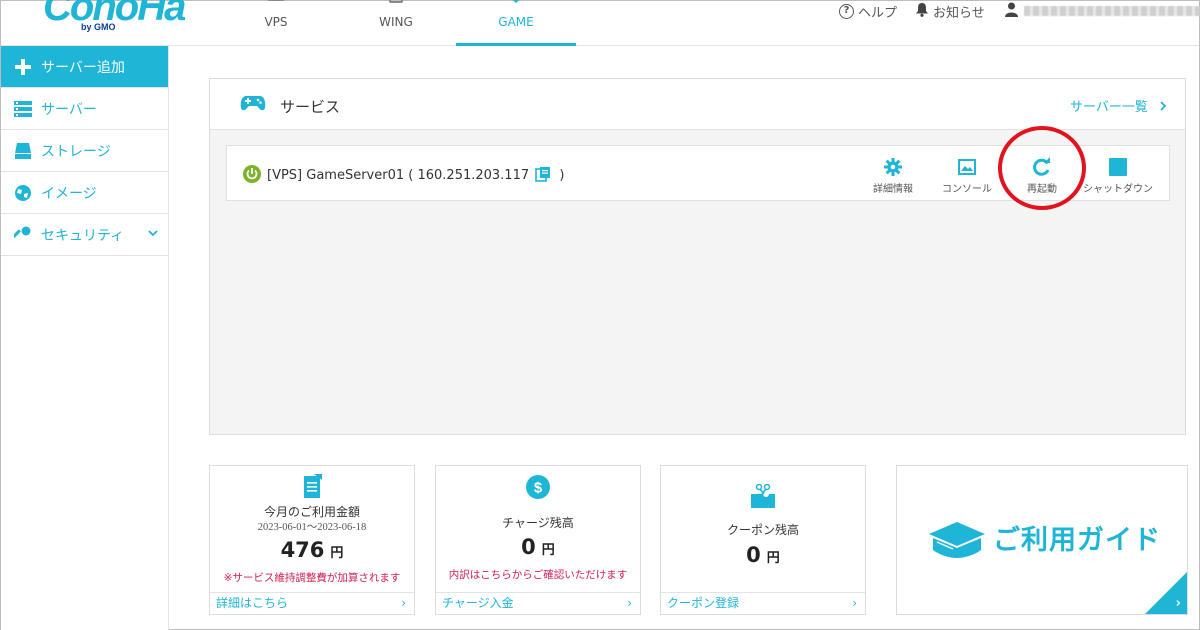 The height and width of the screenshot is (630, 1200). I want to click on notice-link: お知らせ, so click(950, 11).